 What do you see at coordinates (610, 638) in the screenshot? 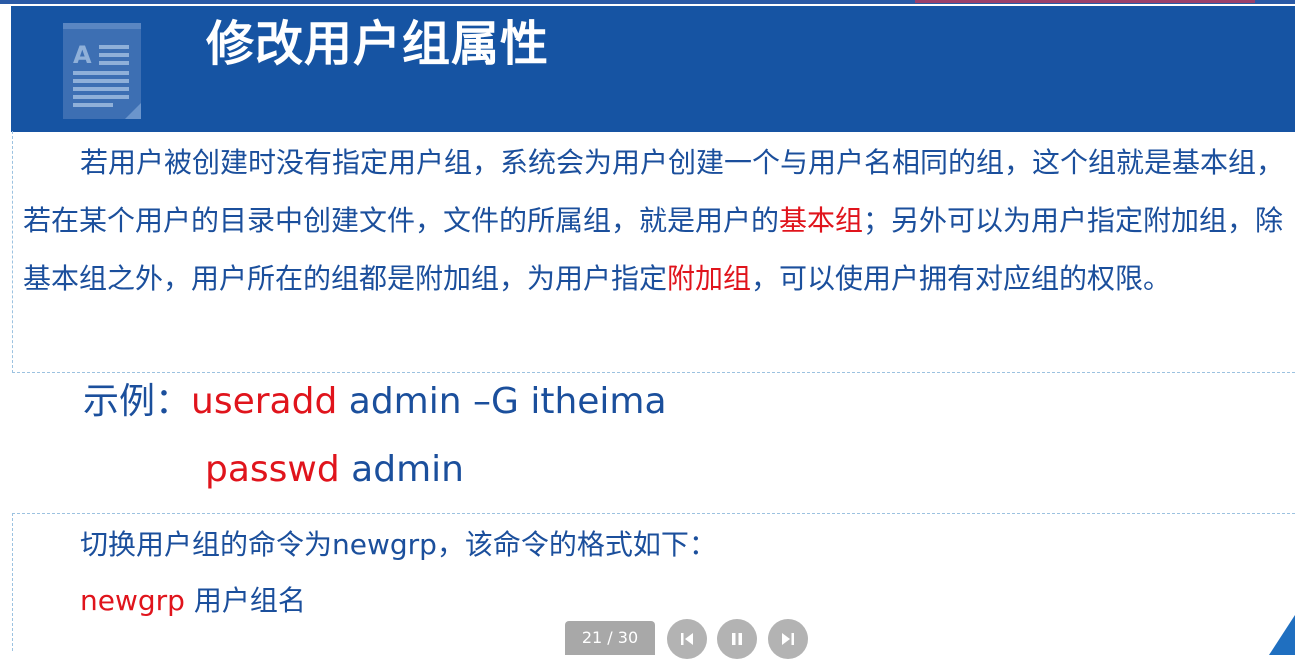
I see `slide-counter: 21 / 30` at bounding box center [610, 638].